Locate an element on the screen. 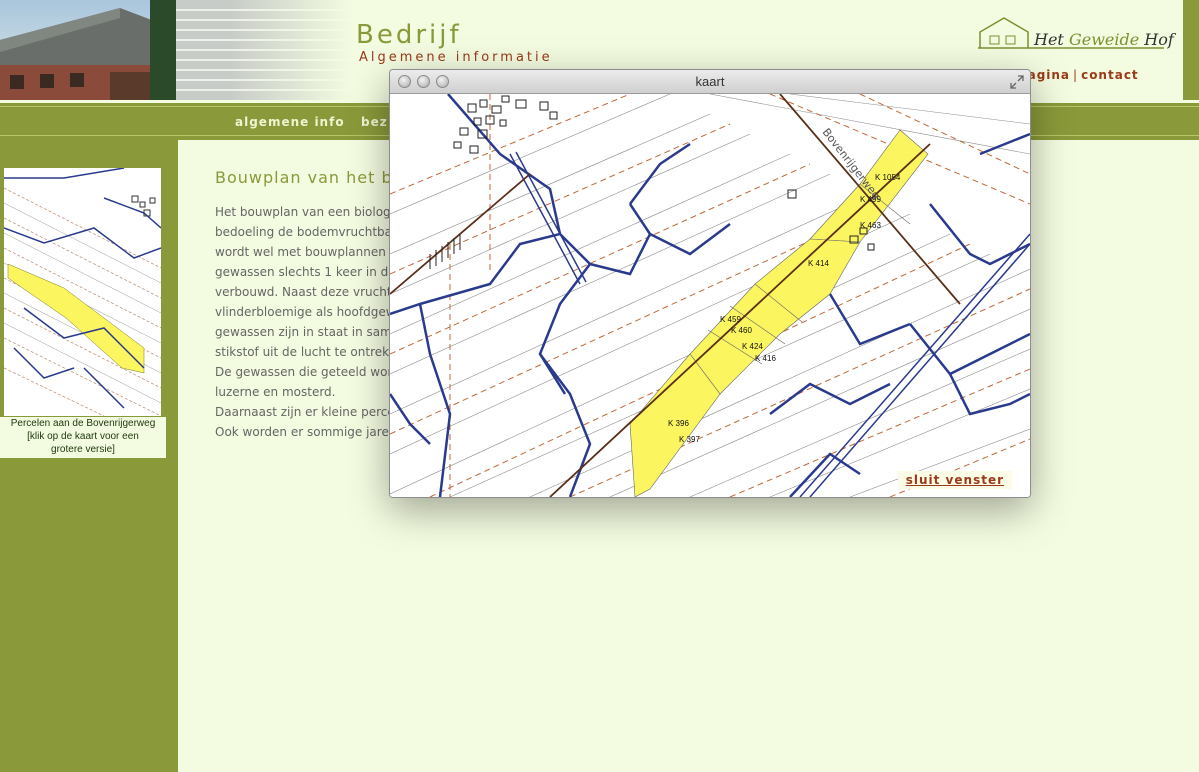 Image resolution: width=1199 pixels, height=772 pixels. top-link-contact: contact is located at coordinates (1110, 75).